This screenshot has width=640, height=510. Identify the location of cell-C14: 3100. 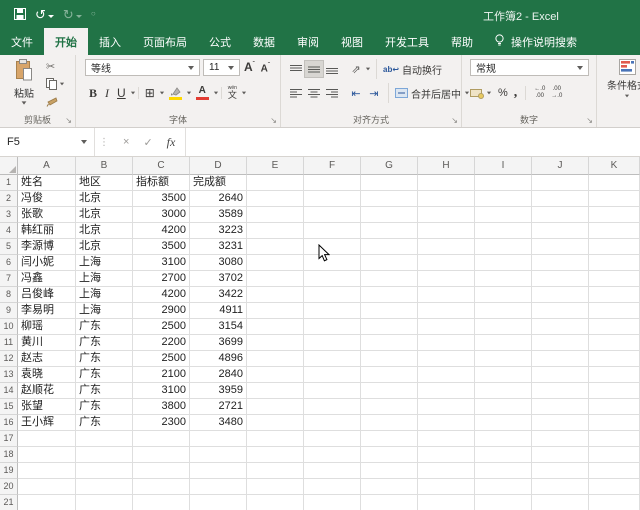
(161, 391).